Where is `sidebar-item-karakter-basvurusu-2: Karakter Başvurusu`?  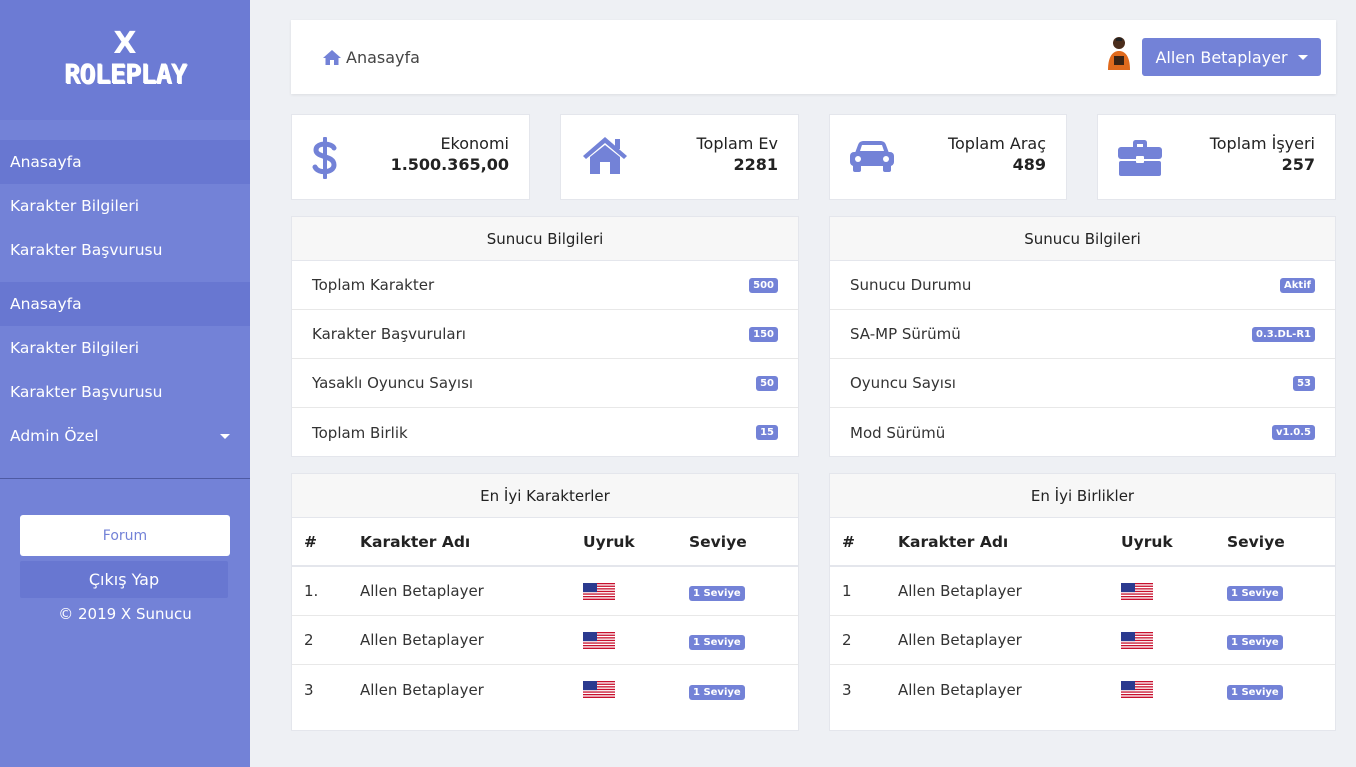 sidebar-item-karakter-basvurusu-2: Karakter Başvurusu is located at coordinates (125, 392).